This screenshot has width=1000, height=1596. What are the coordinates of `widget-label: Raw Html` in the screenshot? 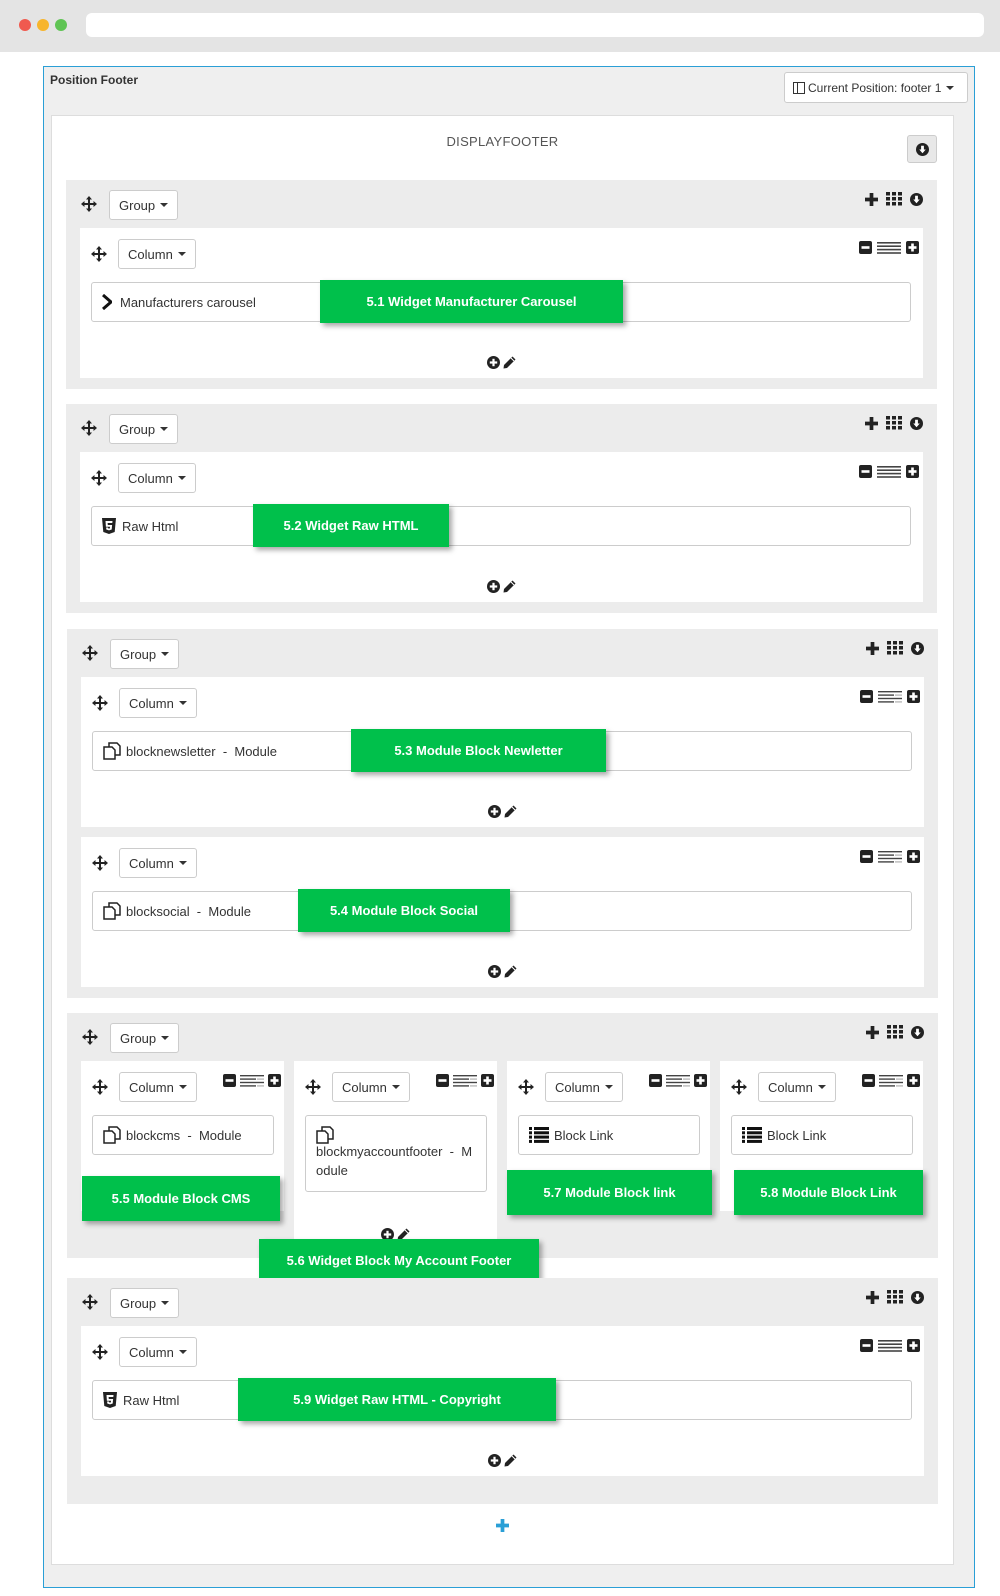 It's located at (150, 526).